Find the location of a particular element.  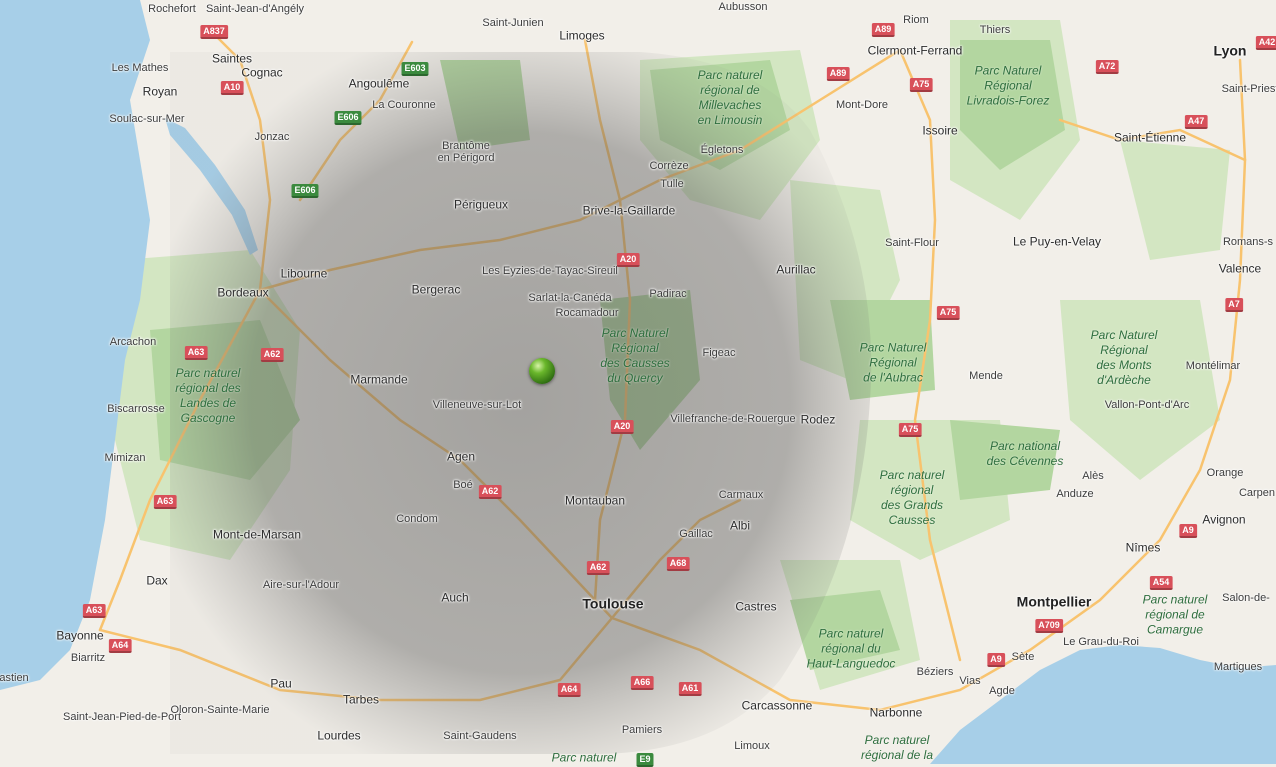

city-label: Brive-la-Gaillarde is located at coordinates (629, 210).